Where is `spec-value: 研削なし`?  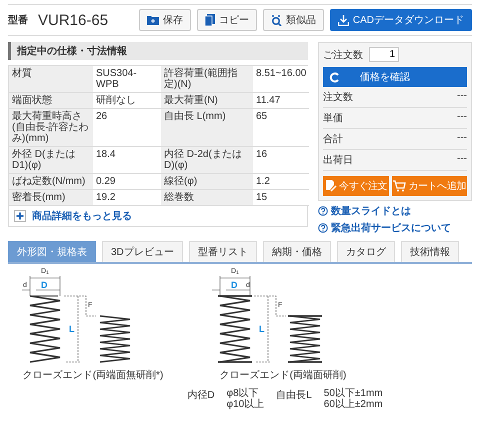 spec-value: 研削なし is located at coordinates (127, 101).